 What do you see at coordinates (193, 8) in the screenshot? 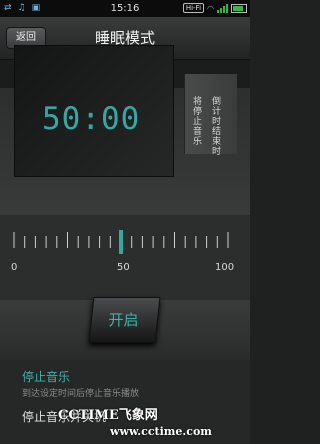
I see `hifi-badge: Hi-Fi` at bounding box center [193, 8].